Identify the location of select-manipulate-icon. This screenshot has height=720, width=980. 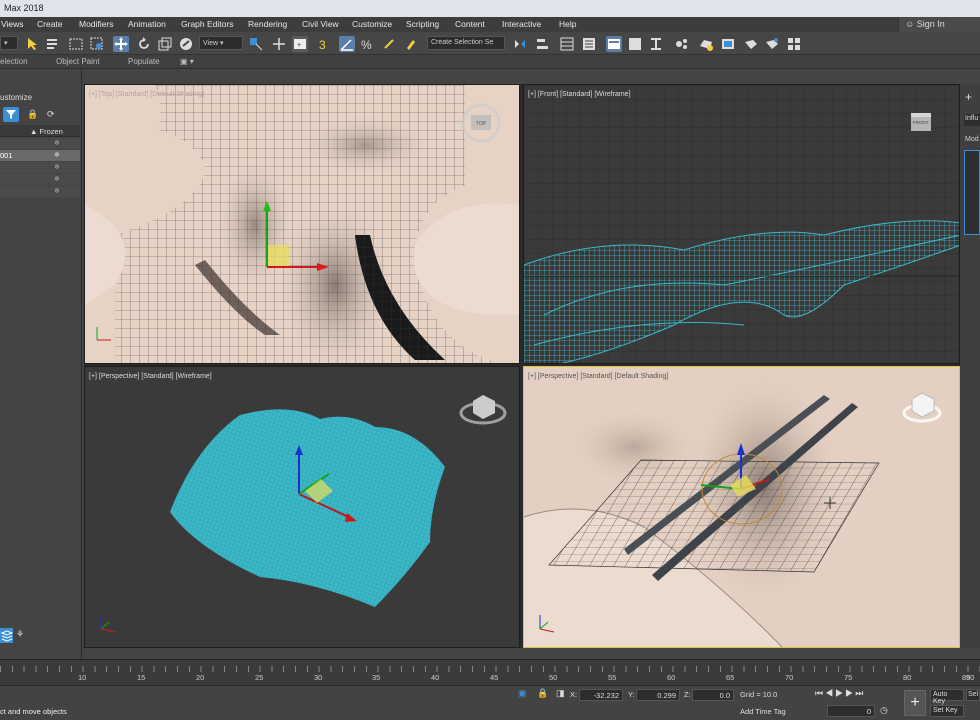
(279, 44).